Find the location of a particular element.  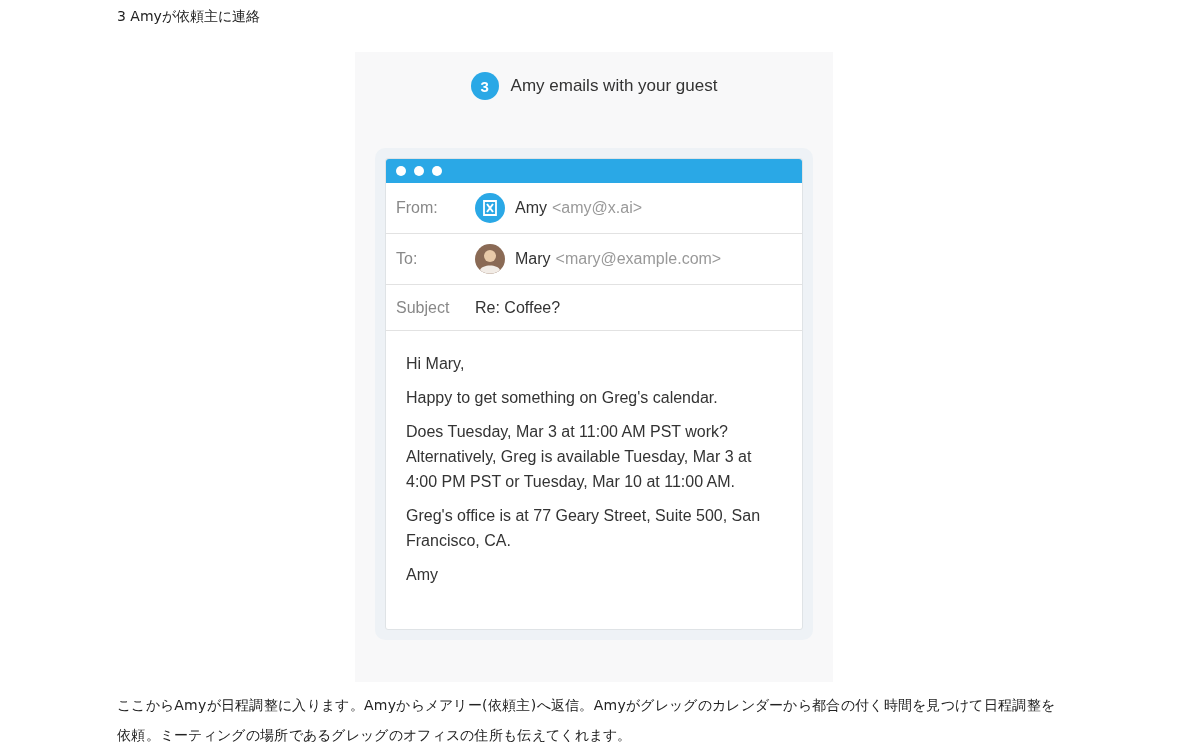

email-address: <amy@x.ai> is located at coordinates (597, 208).